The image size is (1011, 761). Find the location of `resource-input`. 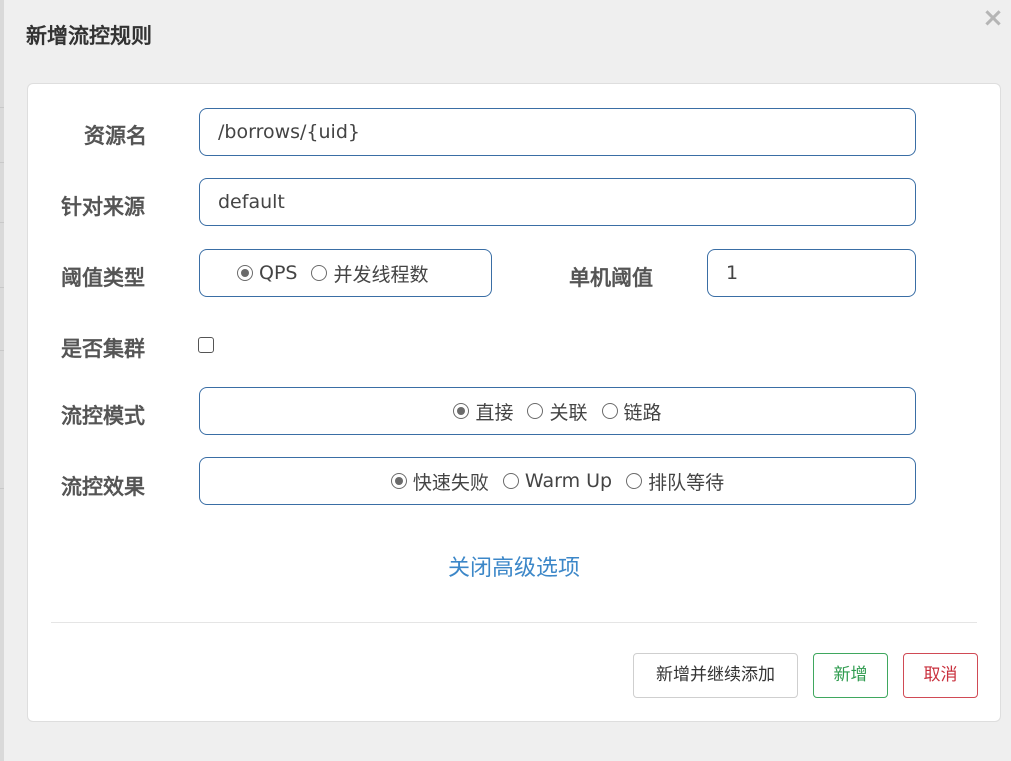

resource-input is located at coordinates (557, 132).